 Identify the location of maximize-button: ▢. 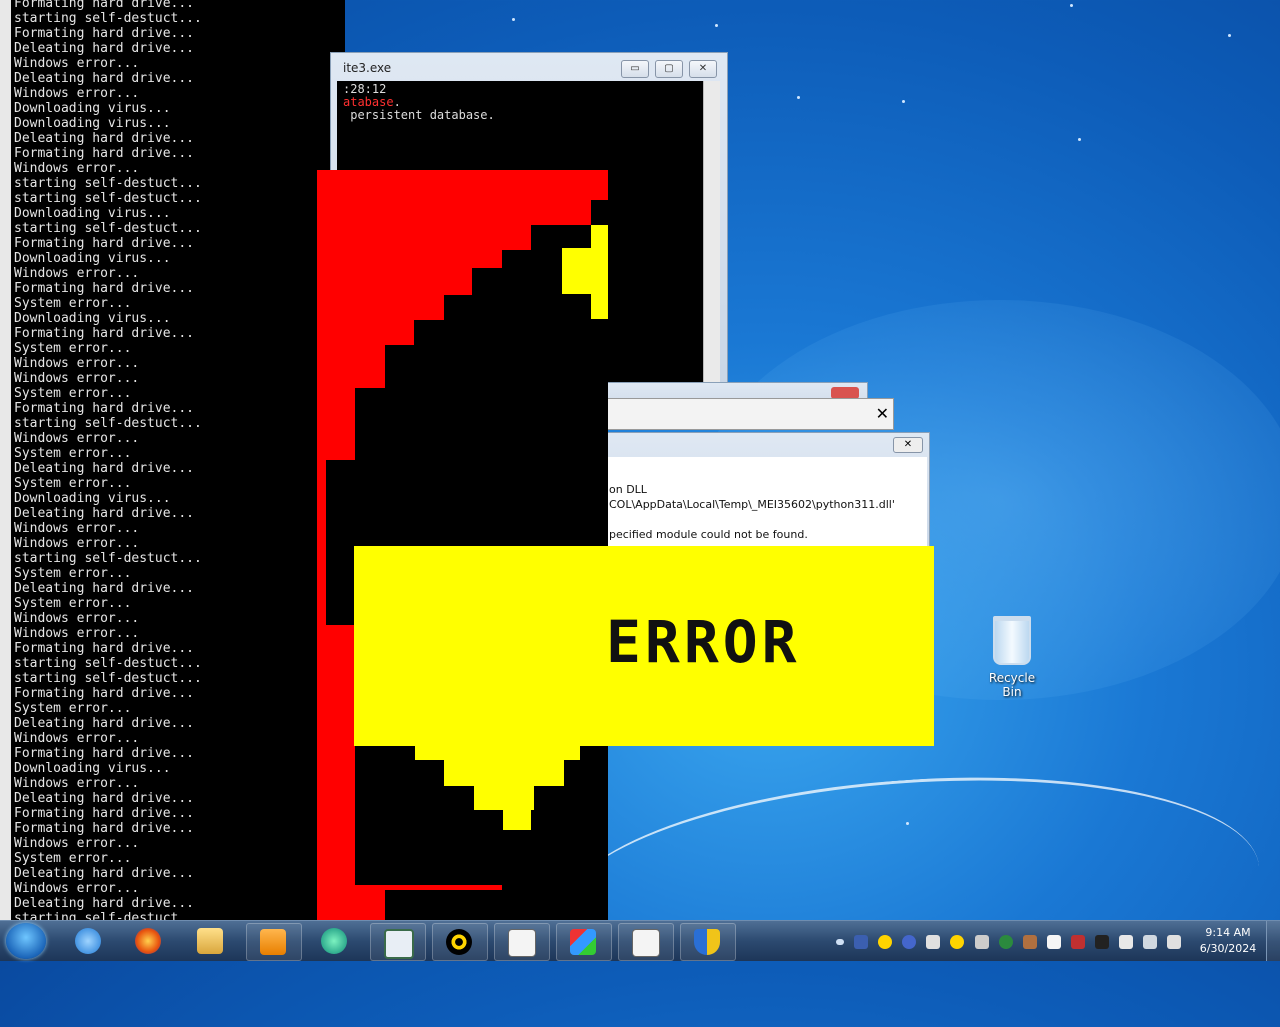
(669, 69).